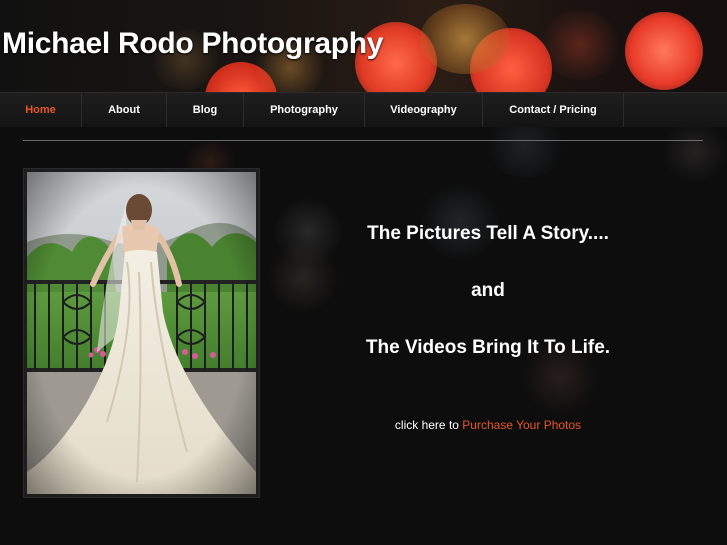  What do you see at coordinates (426, 425) in the screenshot?
I see `cta-prefix: click here to` at bounding box center [426, 425].